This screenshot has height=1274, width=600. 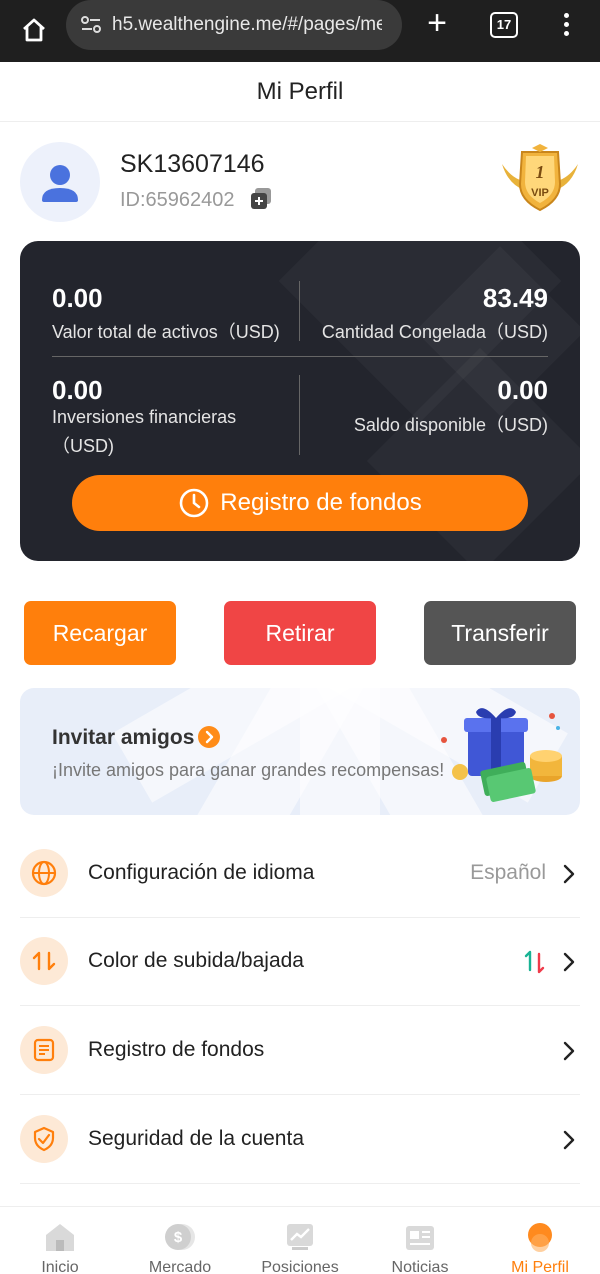 I want to click on chart-icon, so click(x=300, y=1237).